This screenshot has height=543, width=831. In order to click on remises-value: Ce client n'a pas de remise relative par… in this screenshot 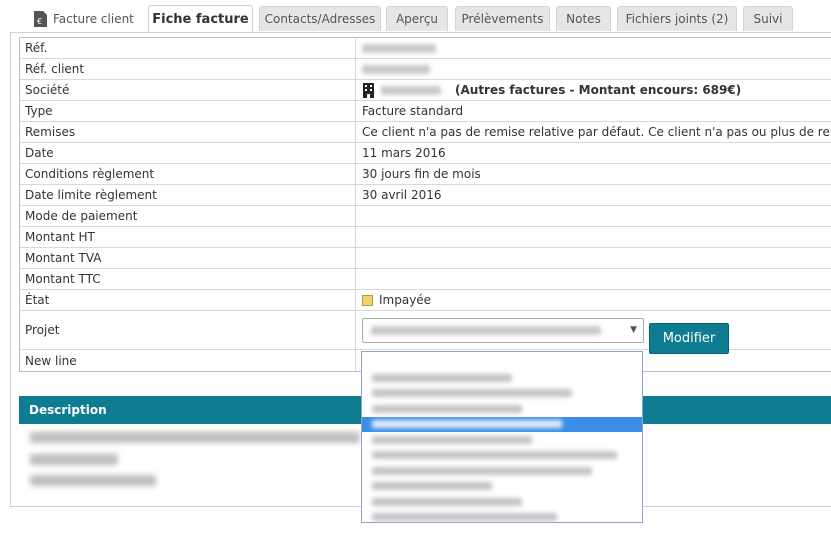, I will do `click(596, 132)`.